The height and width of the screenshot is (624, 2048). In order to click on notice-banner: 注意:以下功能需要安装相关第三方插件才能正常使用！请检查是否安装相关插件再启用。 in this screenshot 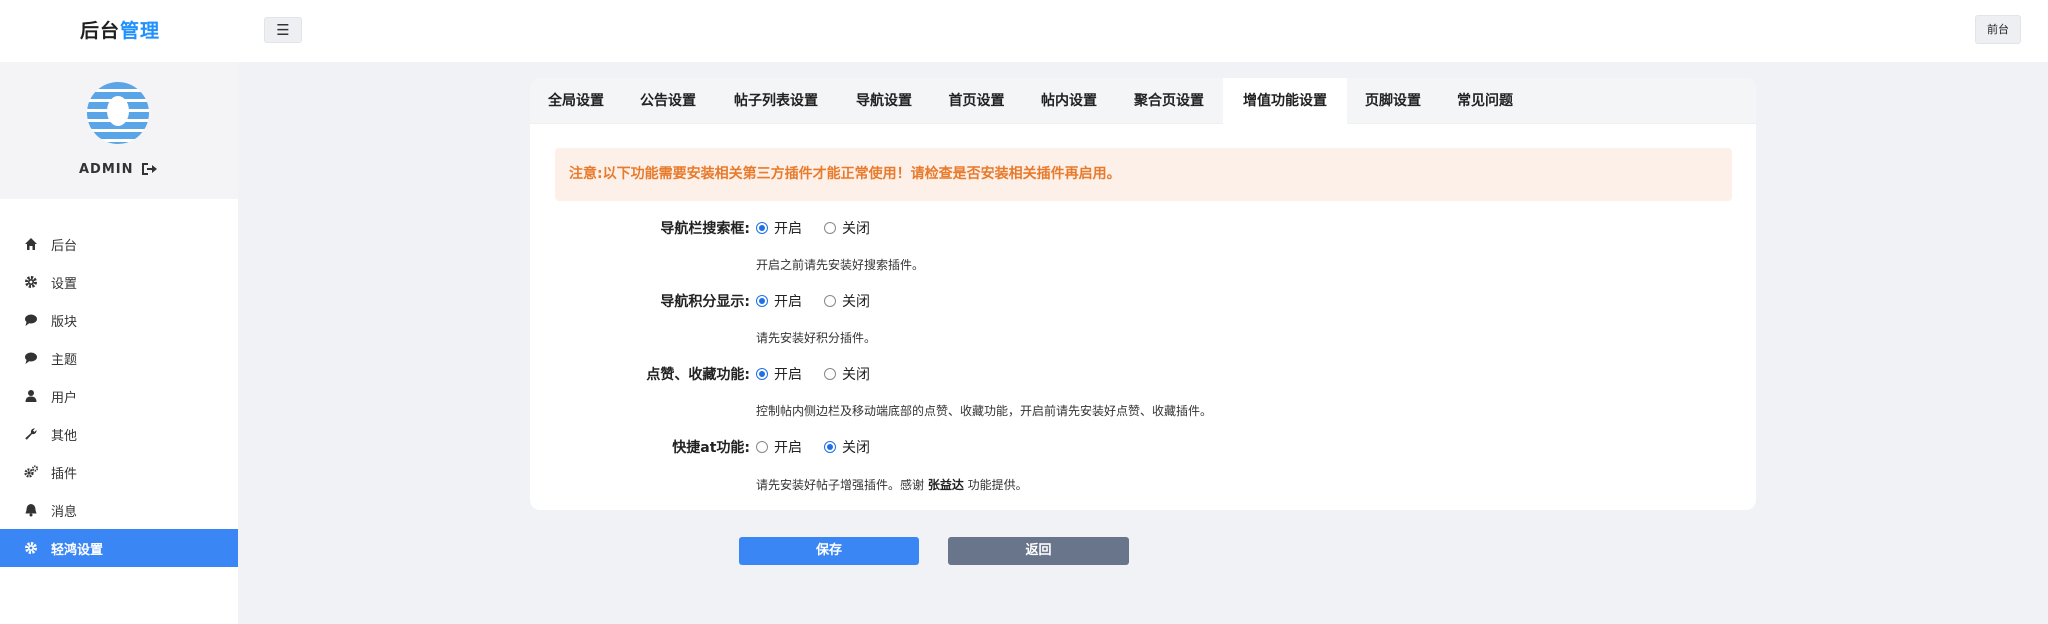, I will do `click(1143, 174)`.